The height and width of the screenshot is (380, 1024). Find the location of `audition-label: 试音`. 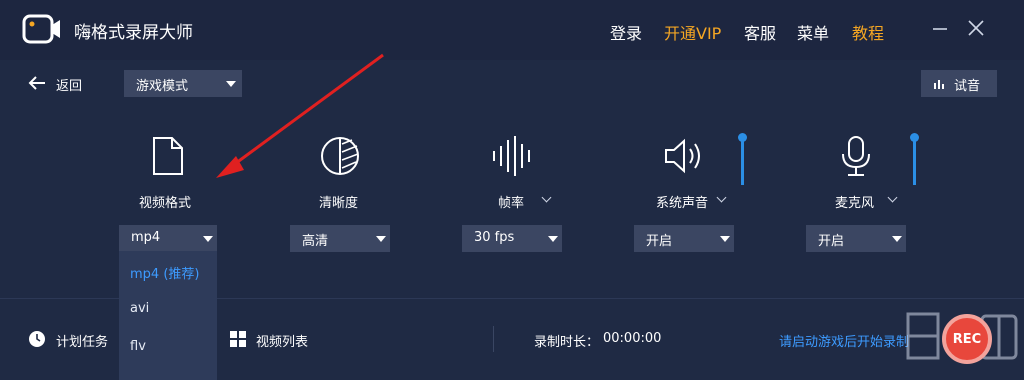

audition-label: 试音 is located at coordinates (967, 86).